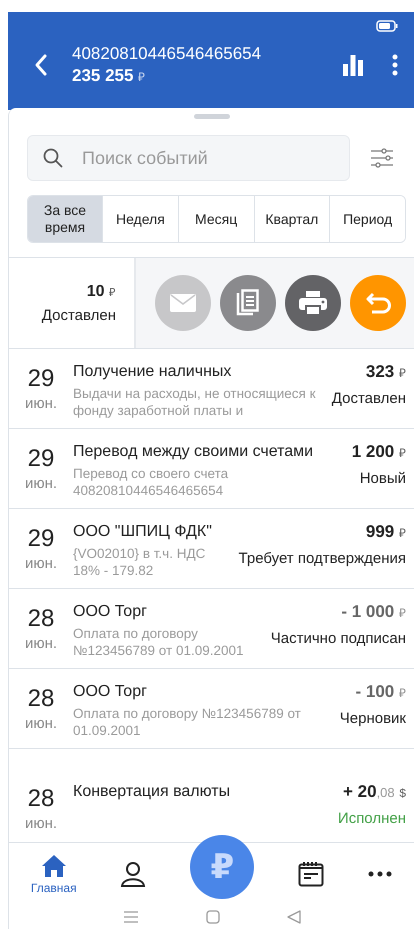  I want to click on event-title: Перевод между своими счетами, so click(193, 452).